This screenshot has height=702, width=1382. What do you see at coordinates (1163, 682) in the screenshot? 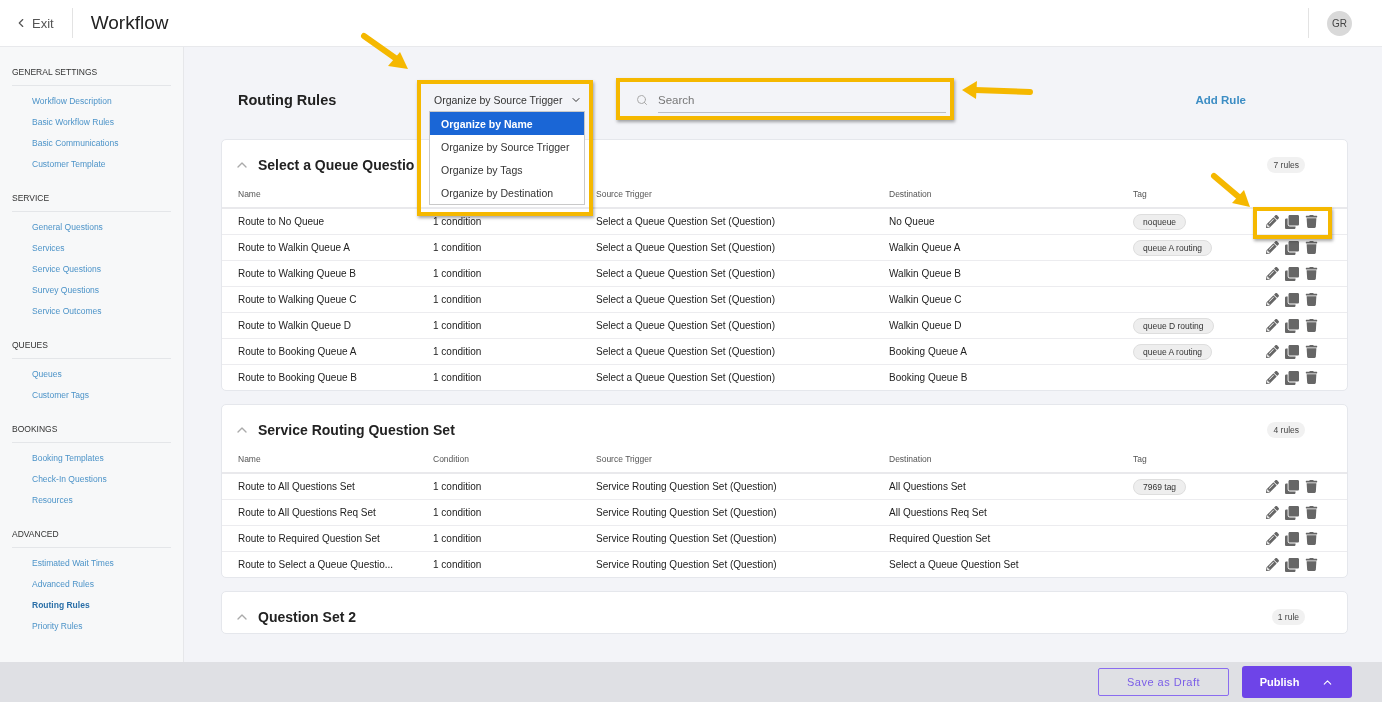
I see `save-draft-button: Save as Draft` at bounding box center [1163, 682].